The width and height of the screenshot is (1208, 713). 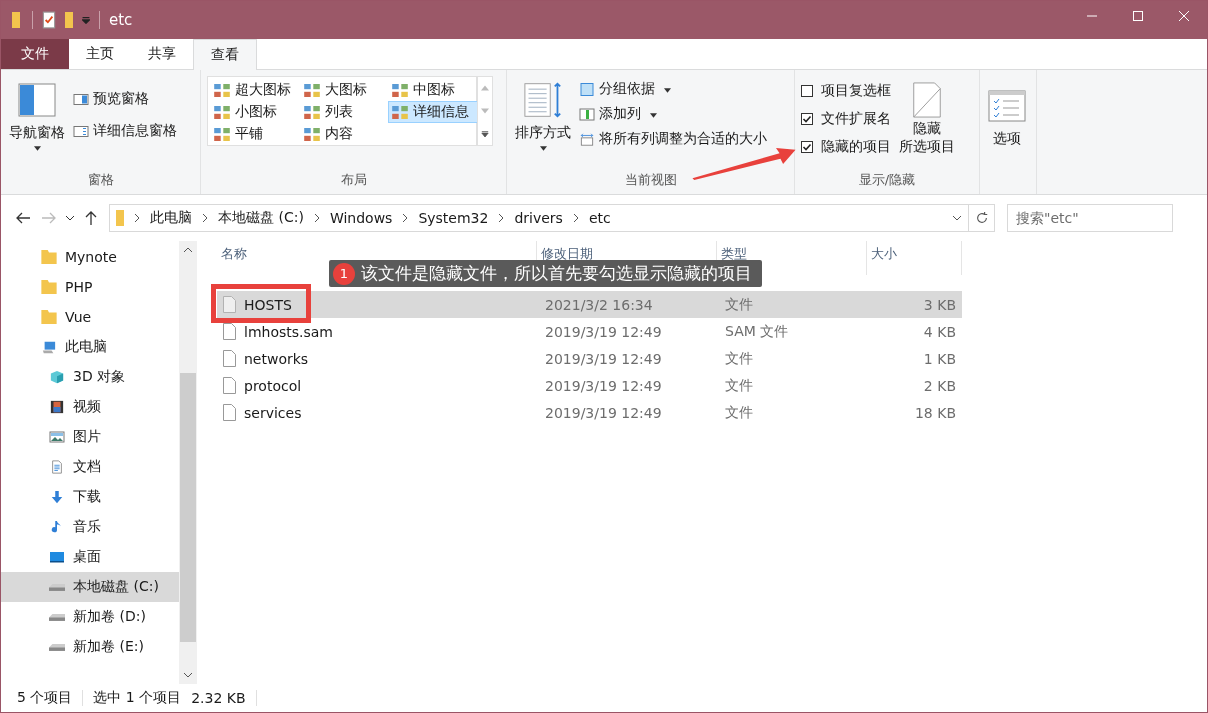 I want to click on group-label: 布局, so click(x=353, y=180).